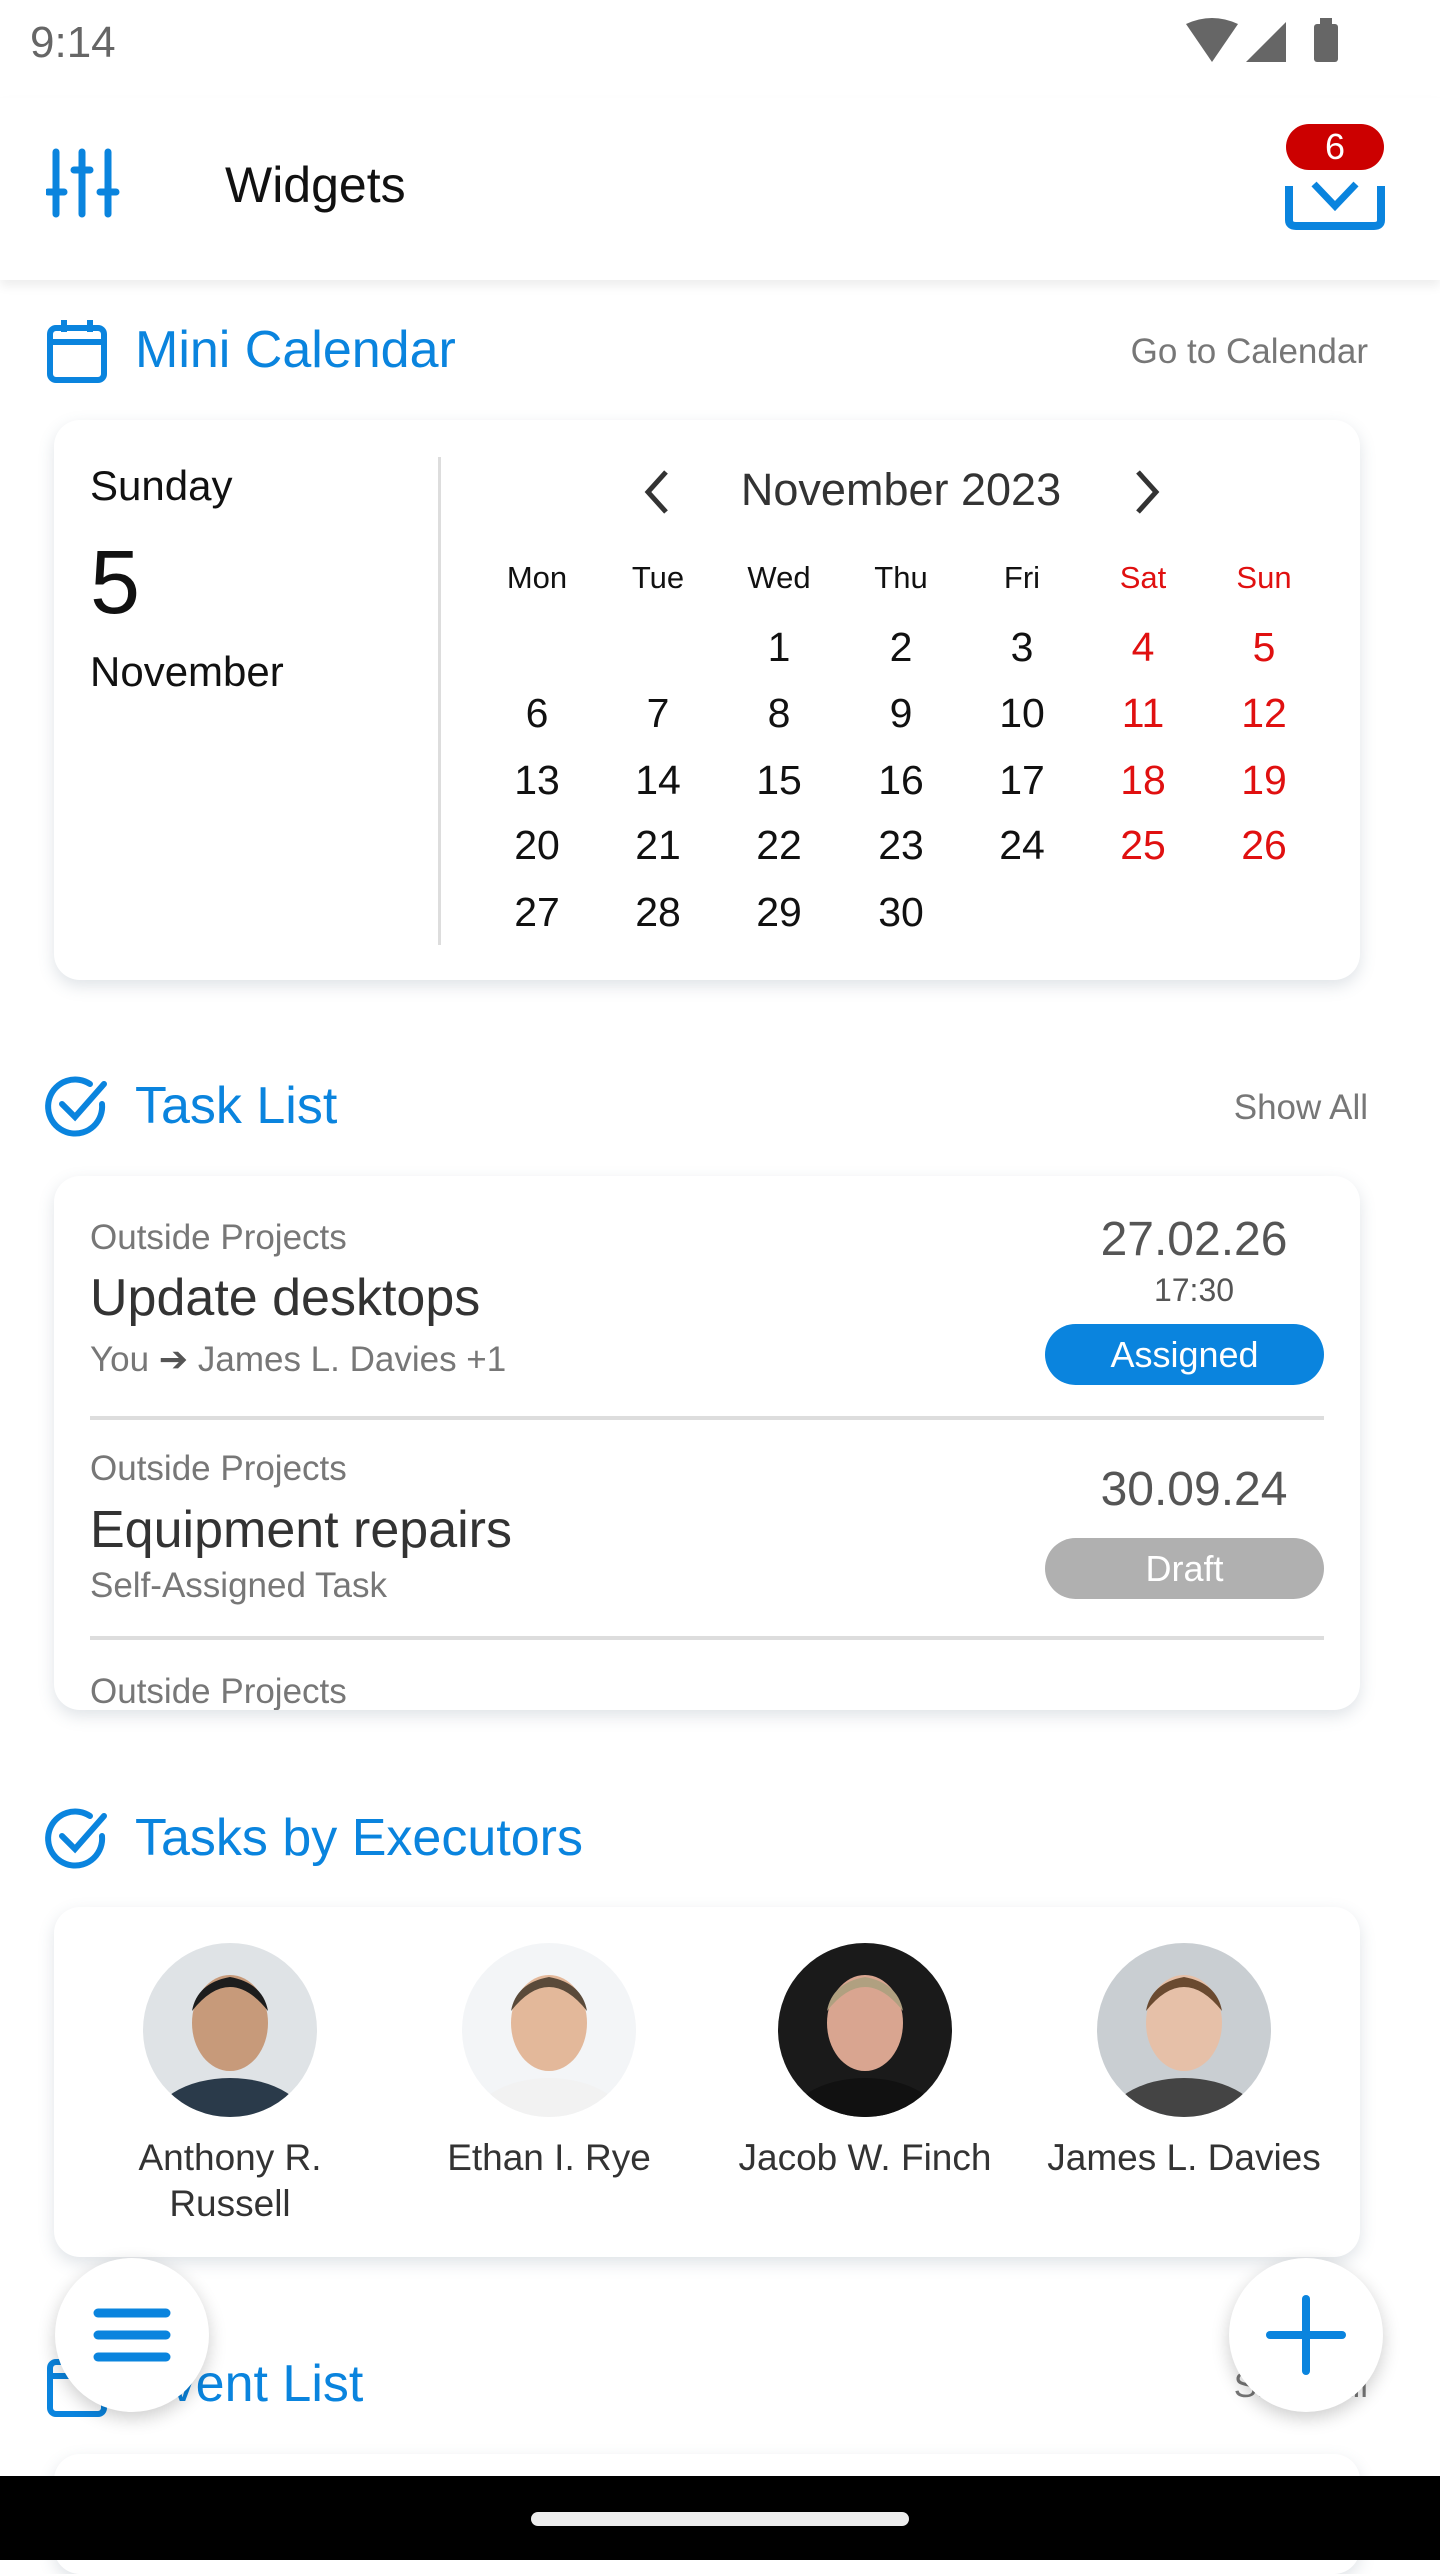  Describe the element at coordinates (658, 713) in the screenshot. I see `calendar-day: 7` at that location.